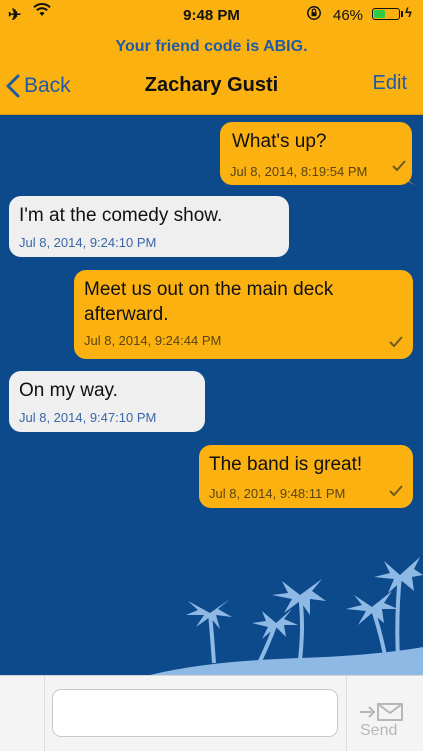  What do you see at coordinates (209, 289) in the screenshot?
I see `message-text-line-1: Meet us out on the main deck` at bounding box center [209, 289].